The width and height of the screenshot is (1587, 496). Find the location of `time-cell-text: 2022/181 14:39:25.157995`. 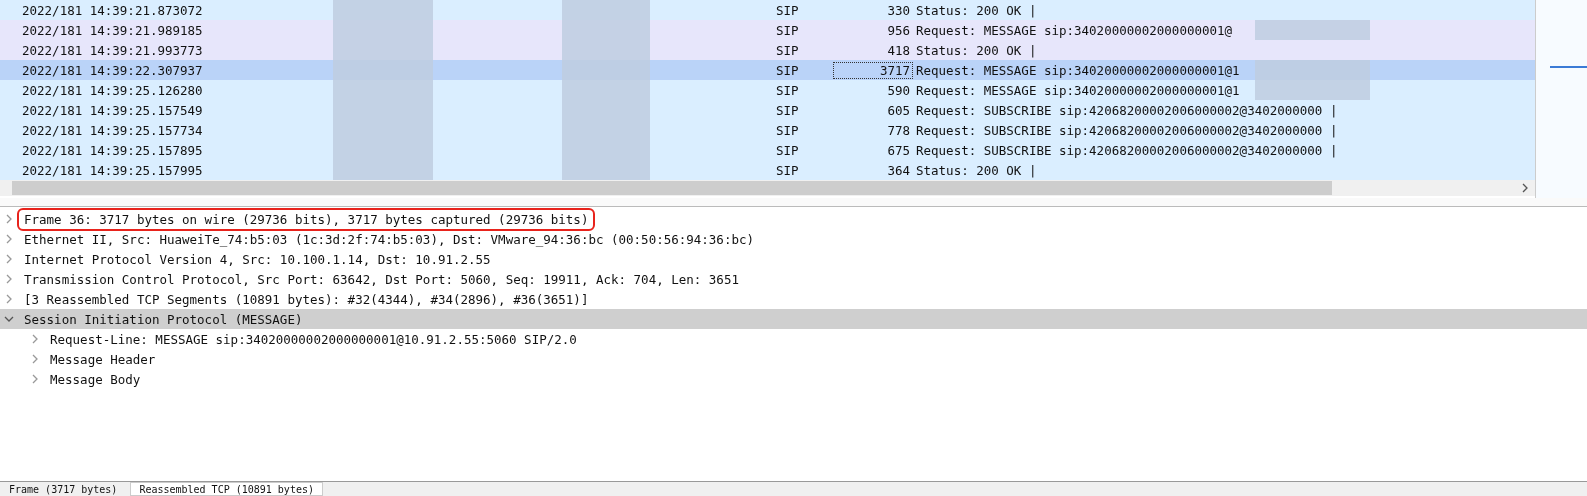

time-cell-text: 2022/181 14:39:25.157995 is located at coordinates (113, 170).